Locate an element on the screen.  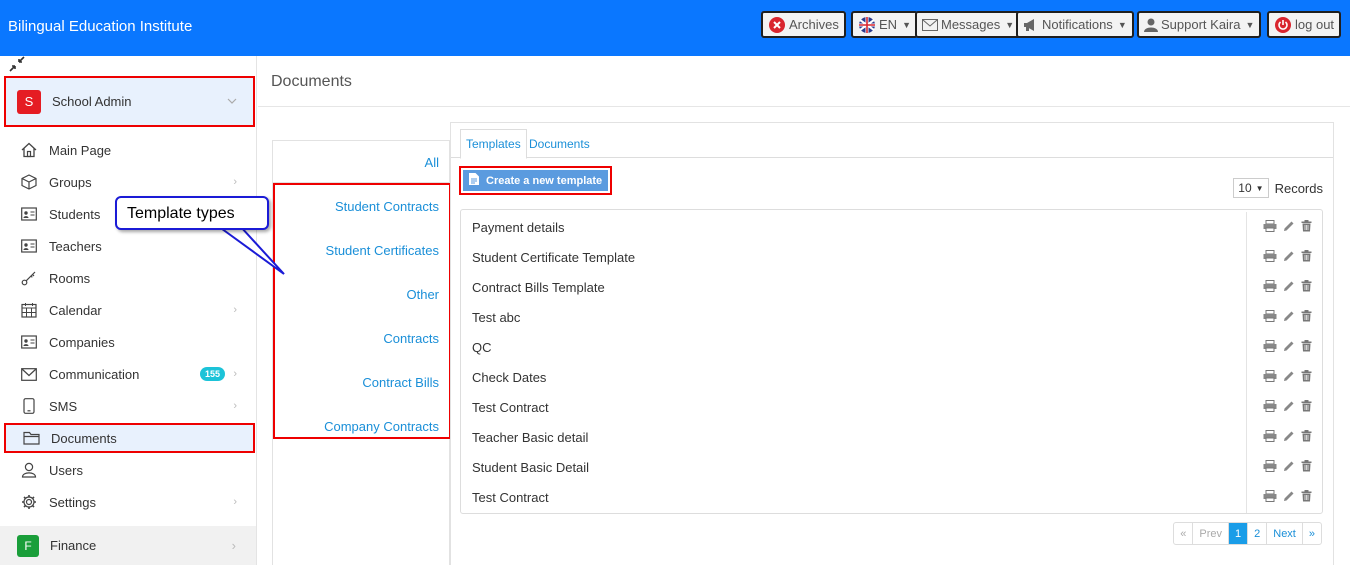
template-types-callout: Template types is located at coordinates (192, 213).